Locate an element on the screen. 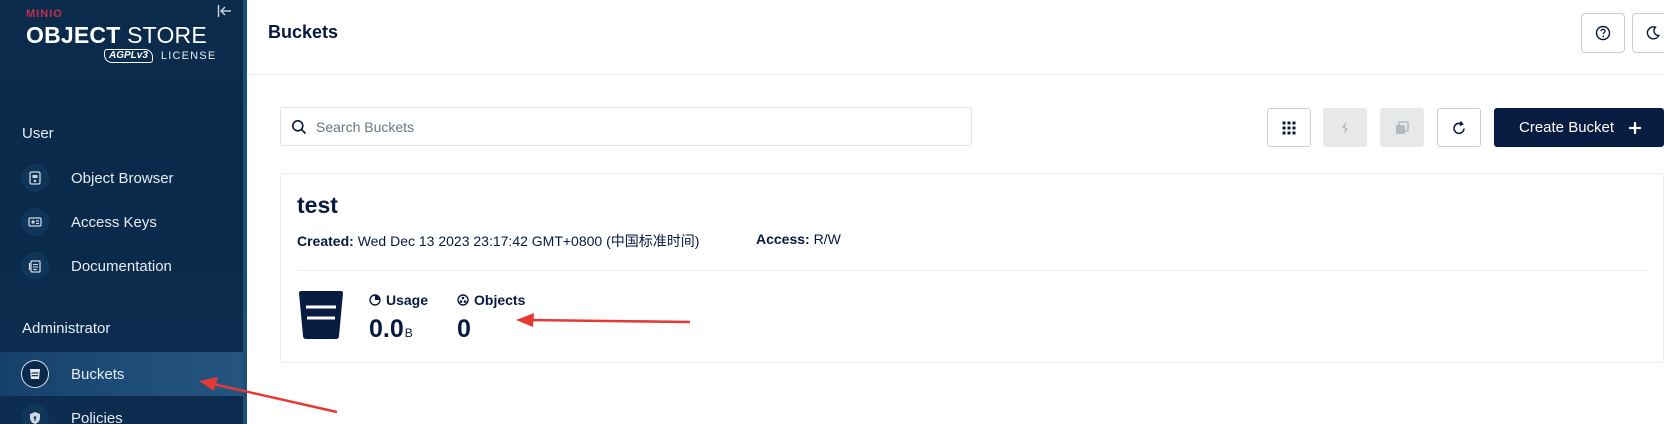 This screenshot has width=1664, height=424. section-title-user: User is located at coordinates (38, 133).